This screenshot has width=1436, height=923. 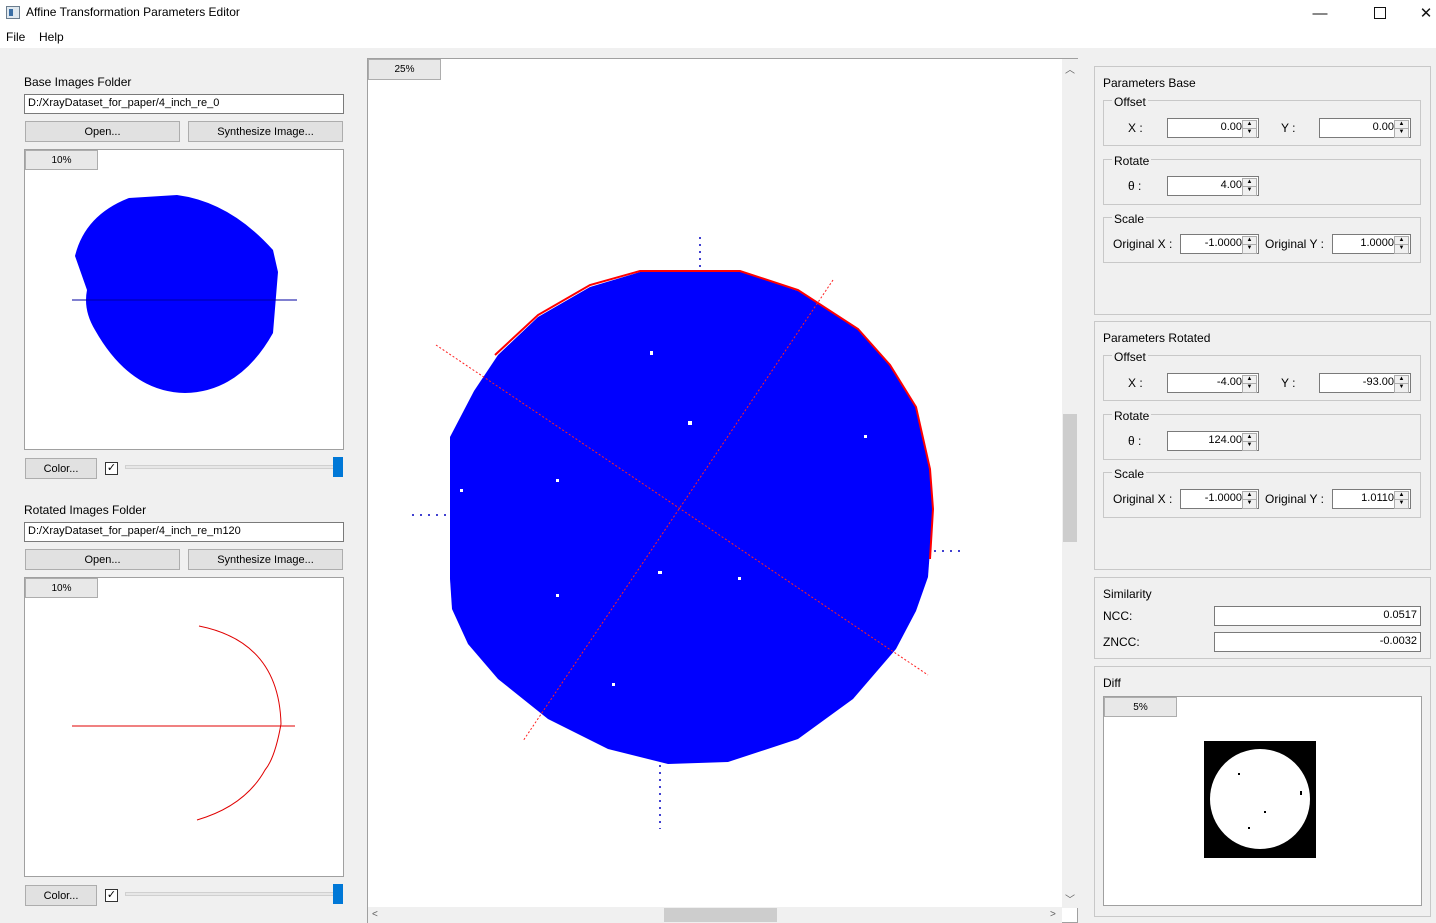 I want to click on params-base-orig-y-value: 1.0000, so click(x=1377, y=243).